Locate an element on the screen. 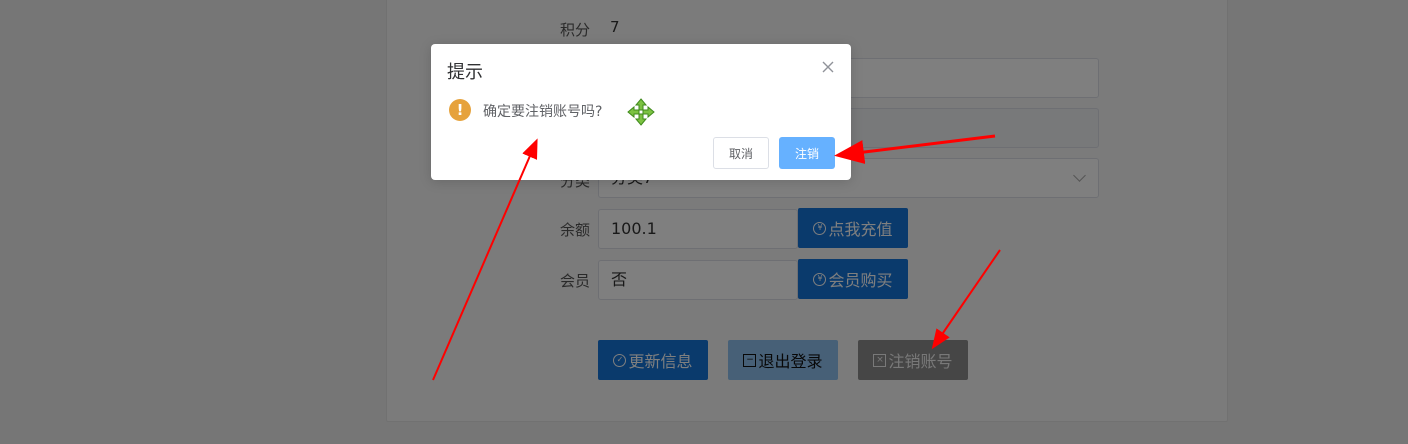  dialog-title: 提示 is located at coordinates (465, 72).